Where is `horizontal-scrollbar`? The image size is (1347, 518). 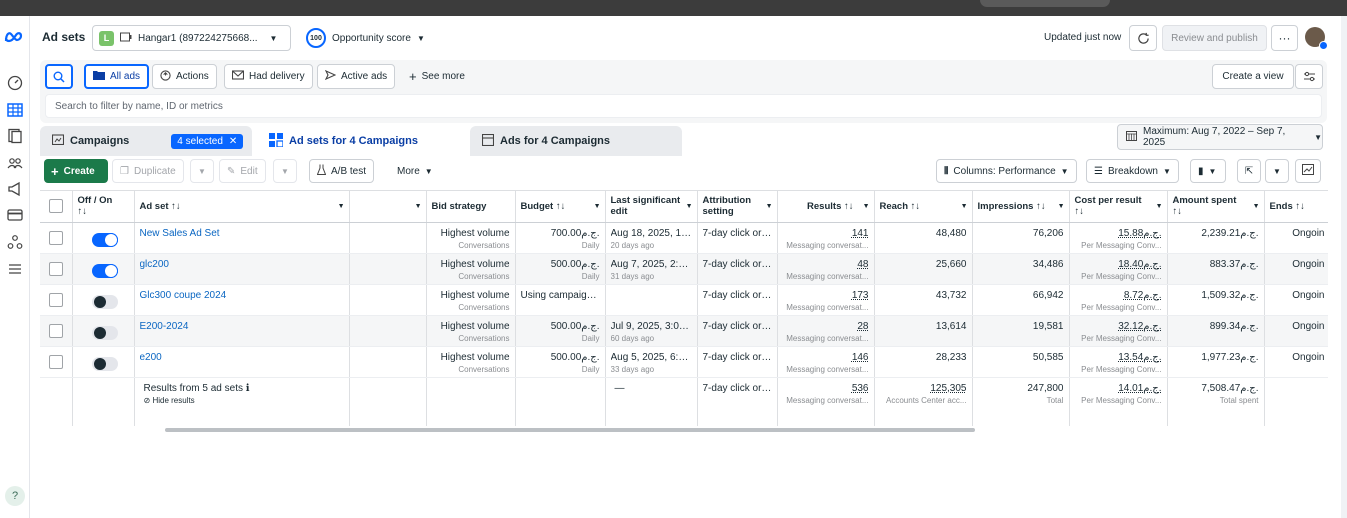 horizontal-scrollbar is located at coordinates (570, 430).